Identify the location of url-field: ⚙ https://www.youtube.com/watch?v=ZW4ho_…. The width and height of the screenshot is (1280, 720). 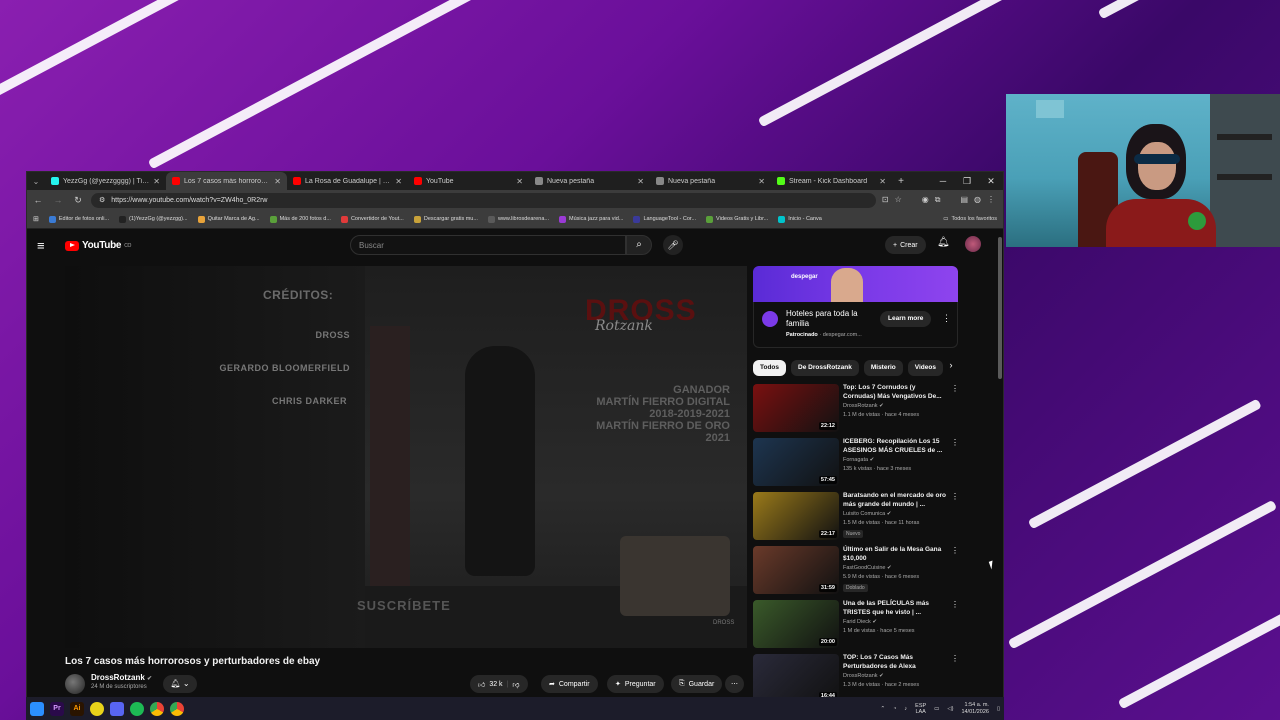
(483, 200).